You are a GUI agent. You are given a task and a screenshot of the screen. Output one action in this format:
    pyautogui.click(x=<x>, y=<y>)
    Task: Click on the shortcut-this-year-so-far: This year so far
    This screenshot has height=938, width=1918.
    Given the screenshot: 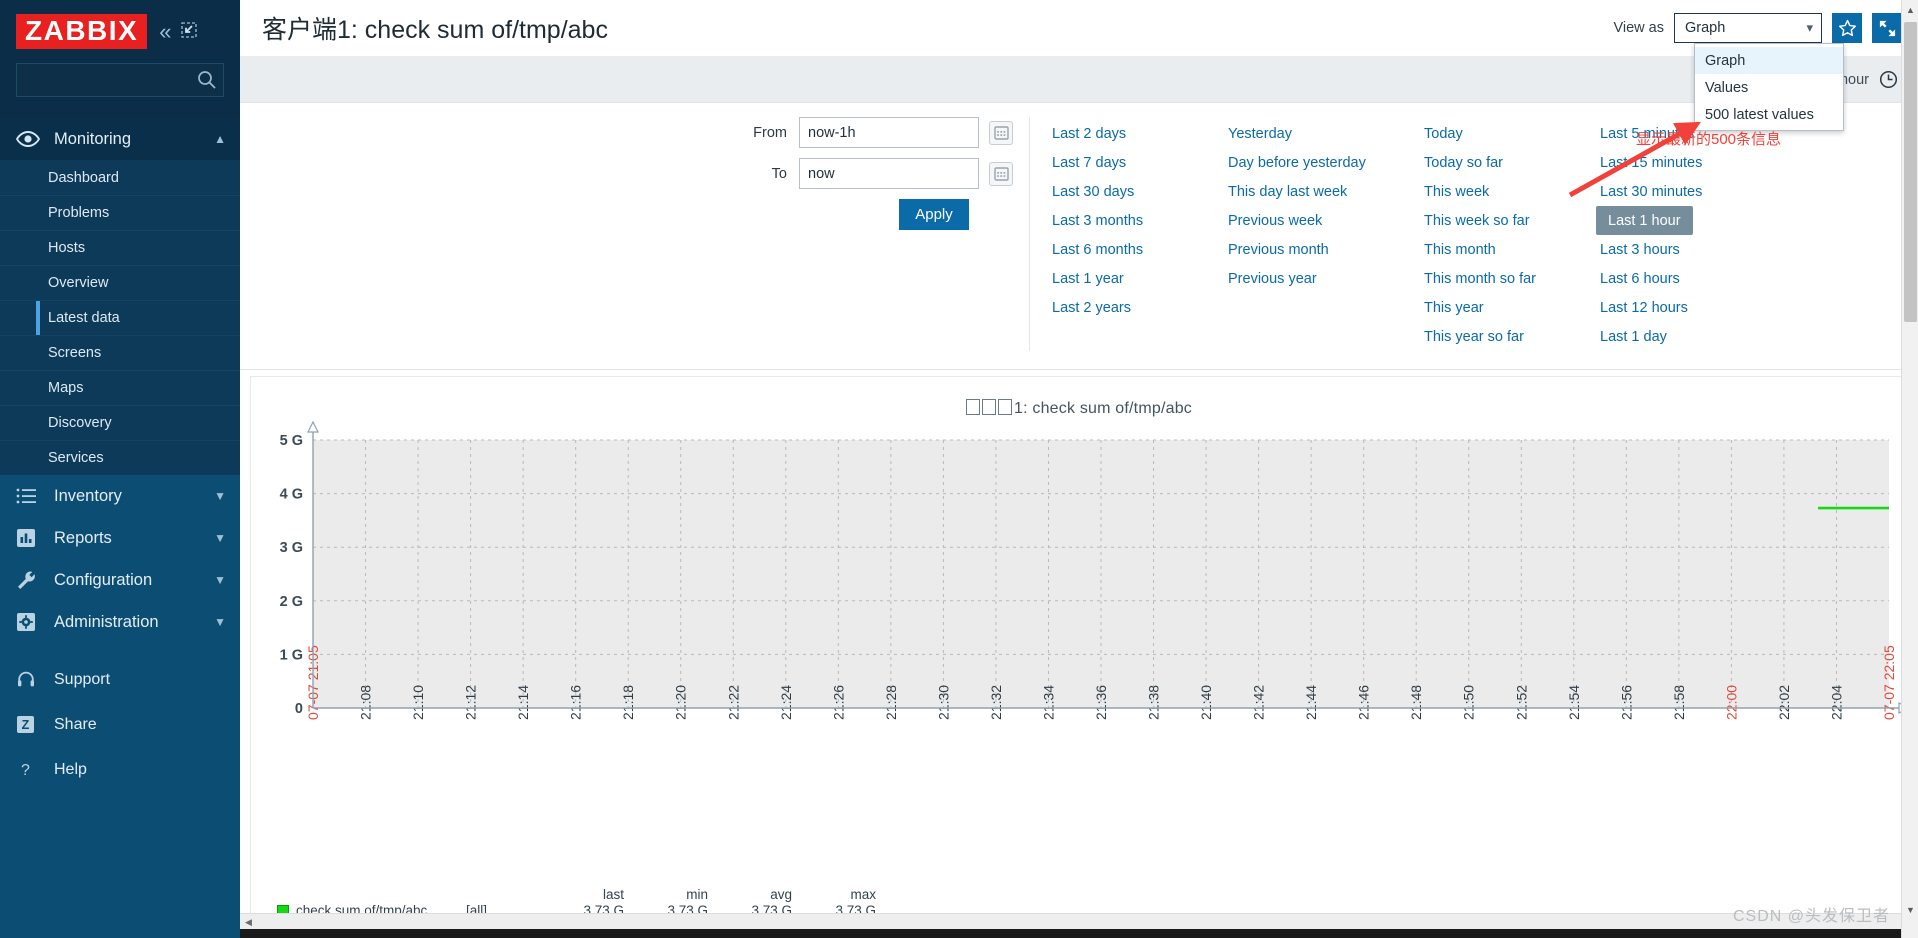 What is the action you would take?
    pyautogui.click(x=1512, y=336)
    